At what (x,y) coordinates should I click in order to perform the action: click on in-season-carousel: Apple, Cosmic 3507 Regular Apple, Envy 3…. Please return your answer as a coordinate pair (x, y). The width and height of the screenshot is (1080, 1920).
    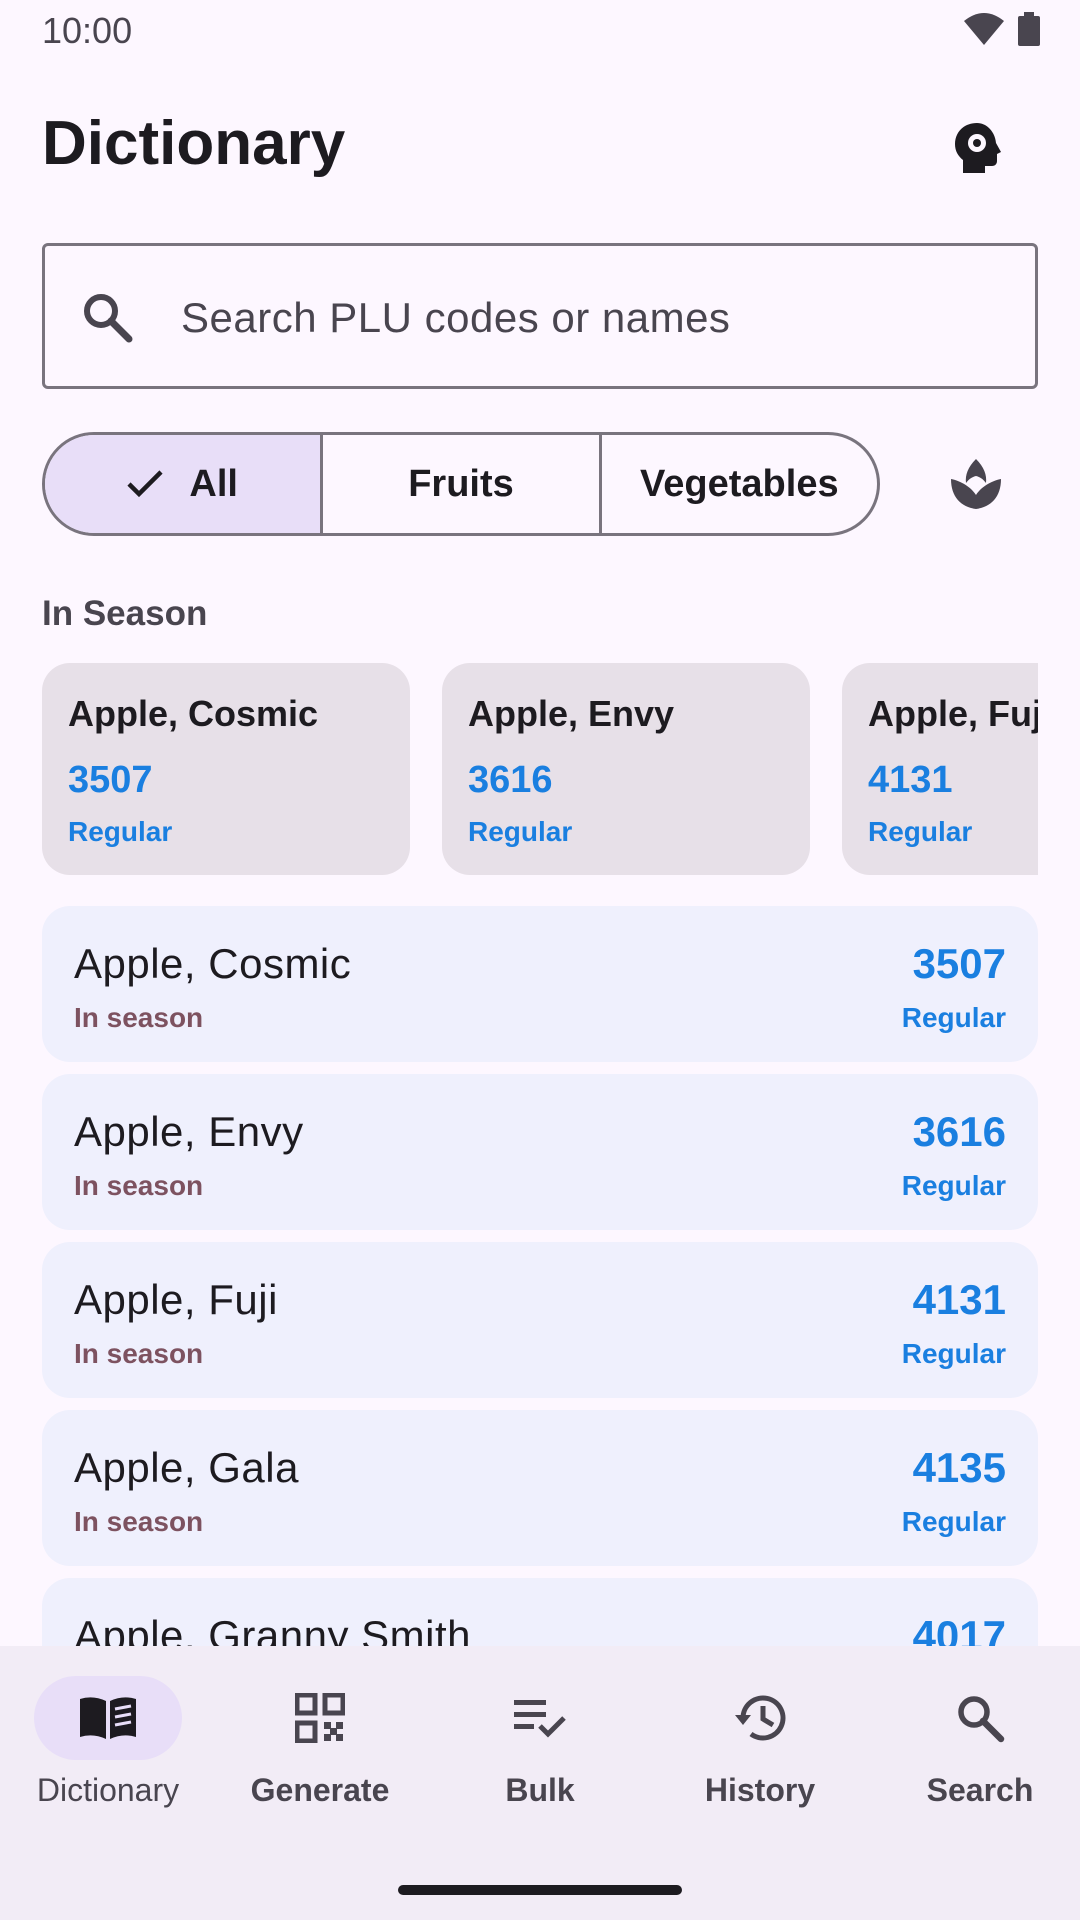
    Looking at the image, I should click on (540, 769).